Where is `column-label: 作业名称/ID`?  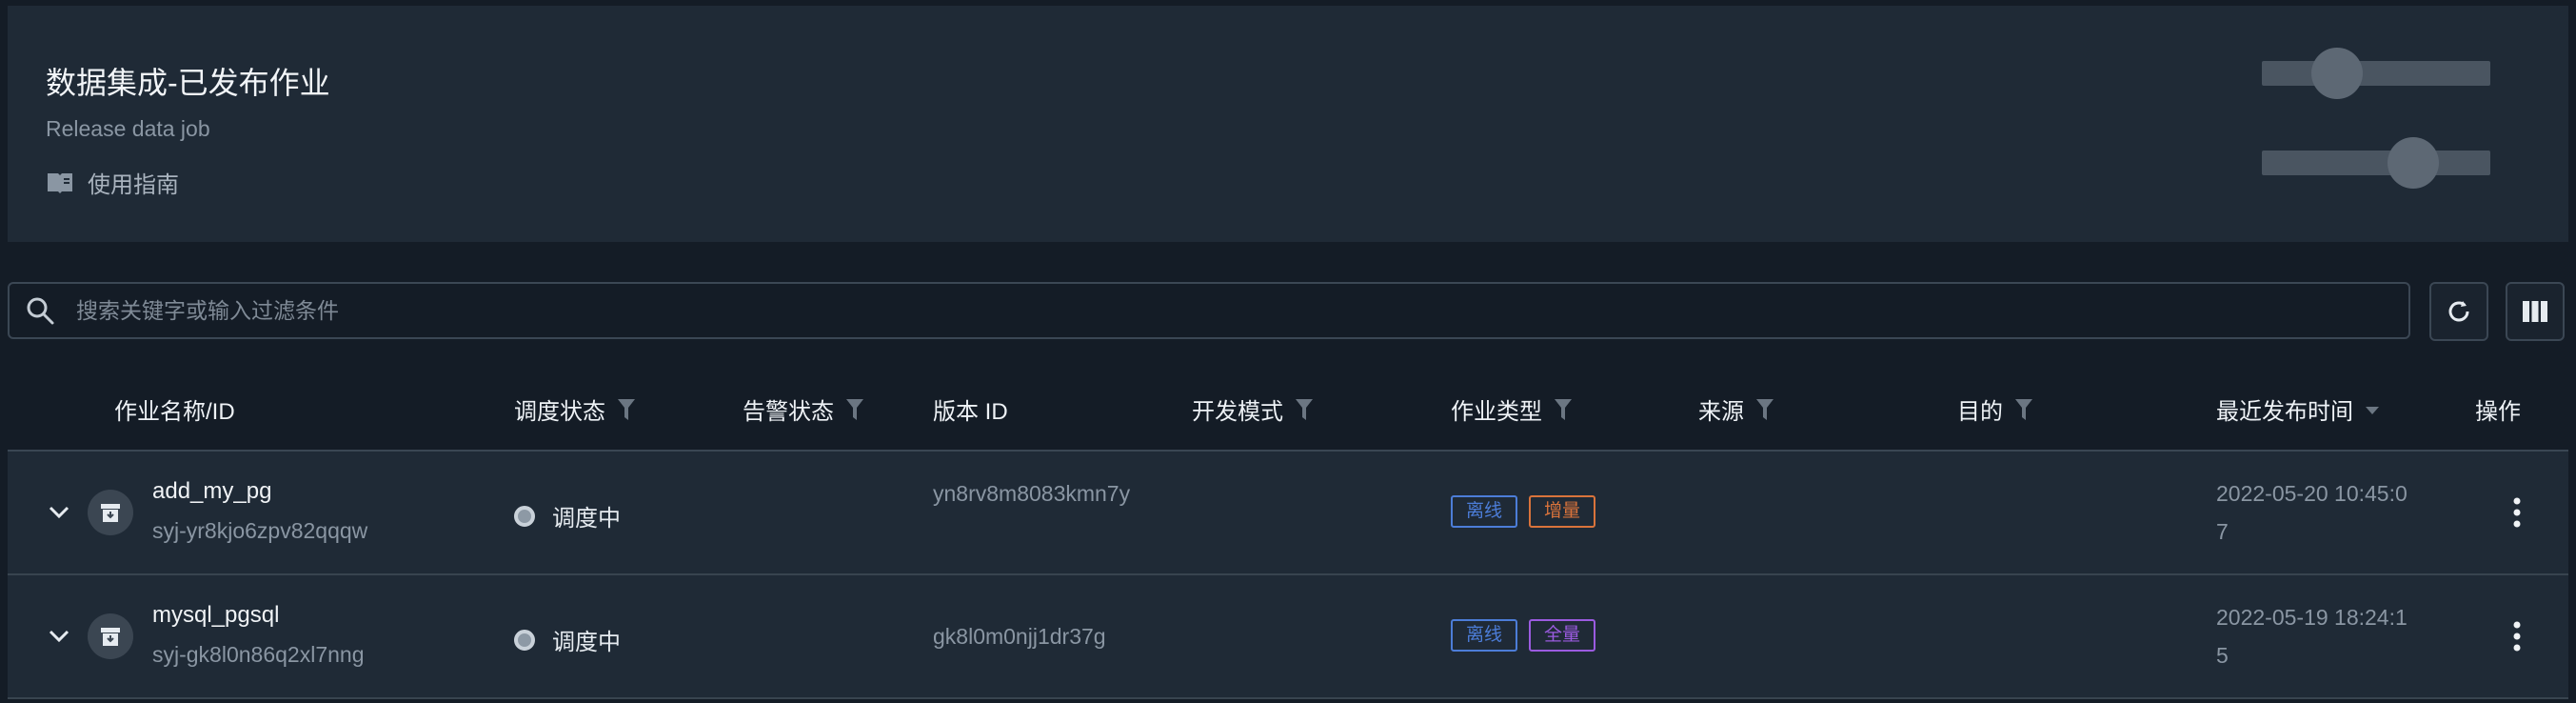
column-label: 作业名称/ID is located at coordinates (174, 412).